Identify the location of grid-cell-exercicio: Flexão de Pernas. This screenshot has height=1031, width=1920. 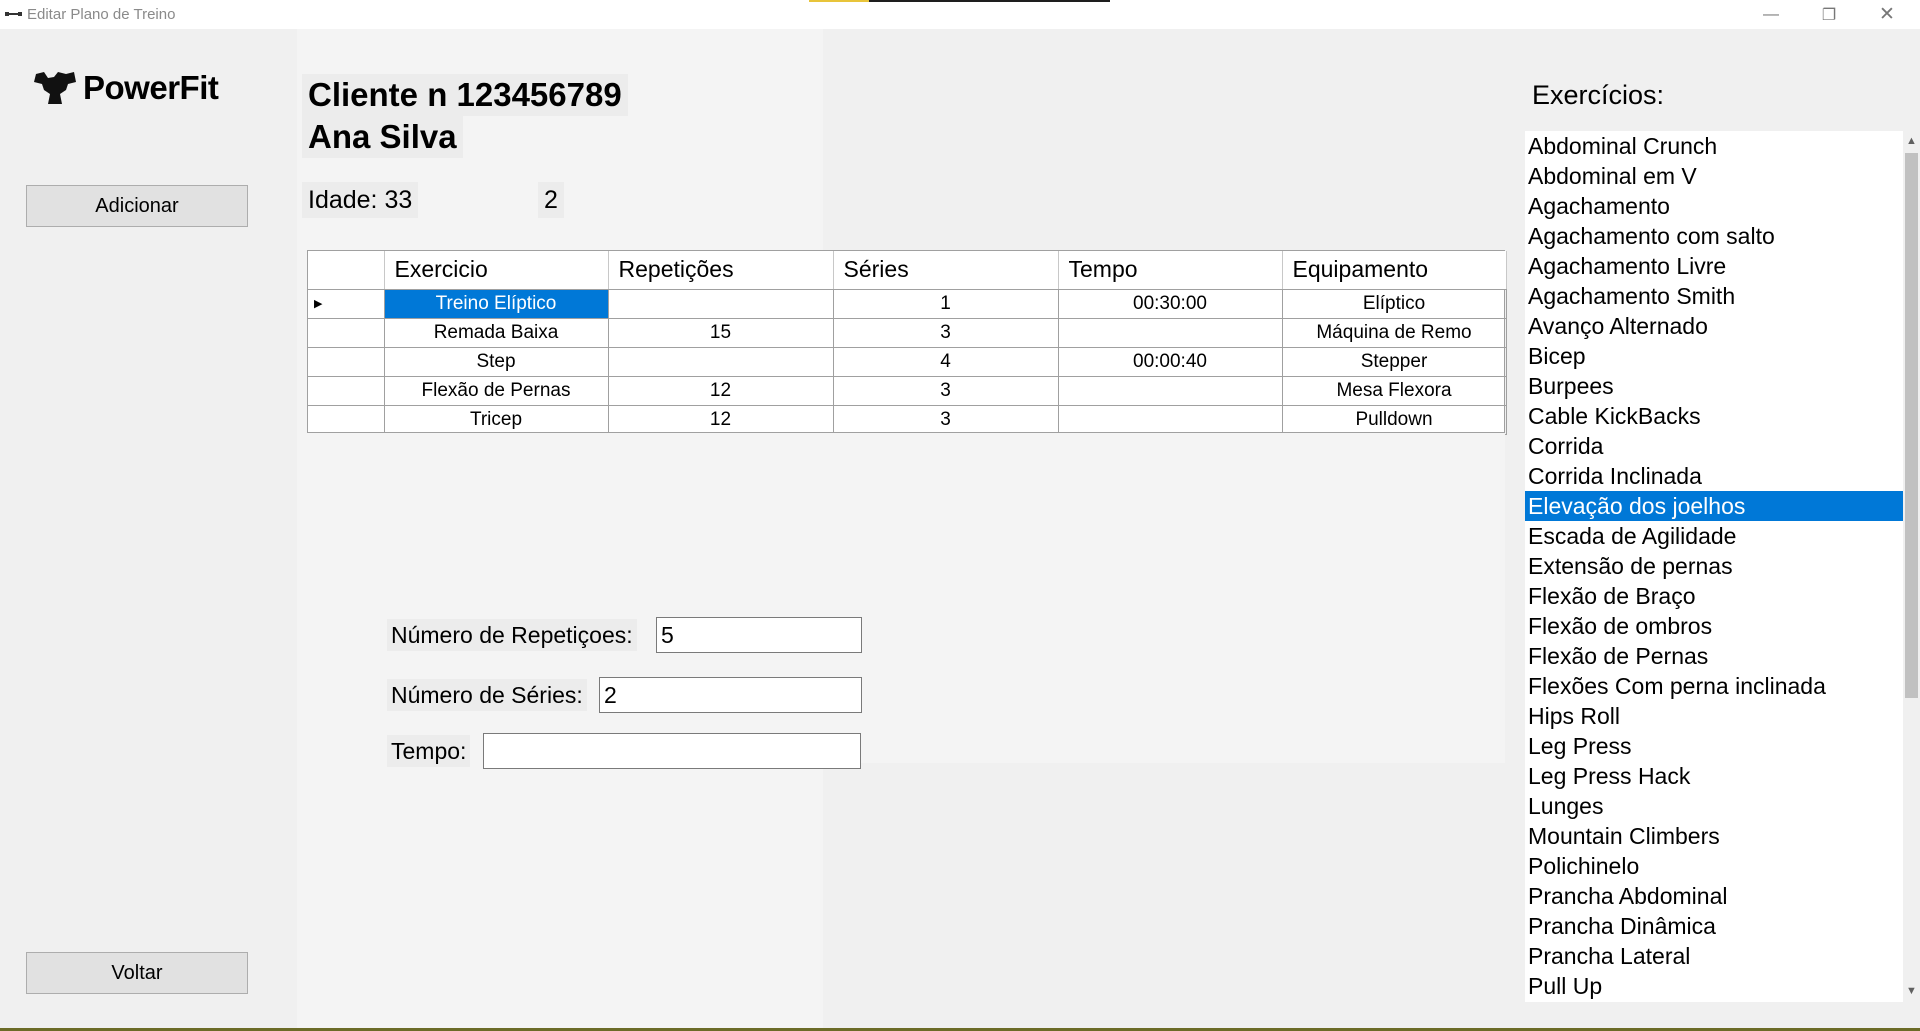
(496, 391).